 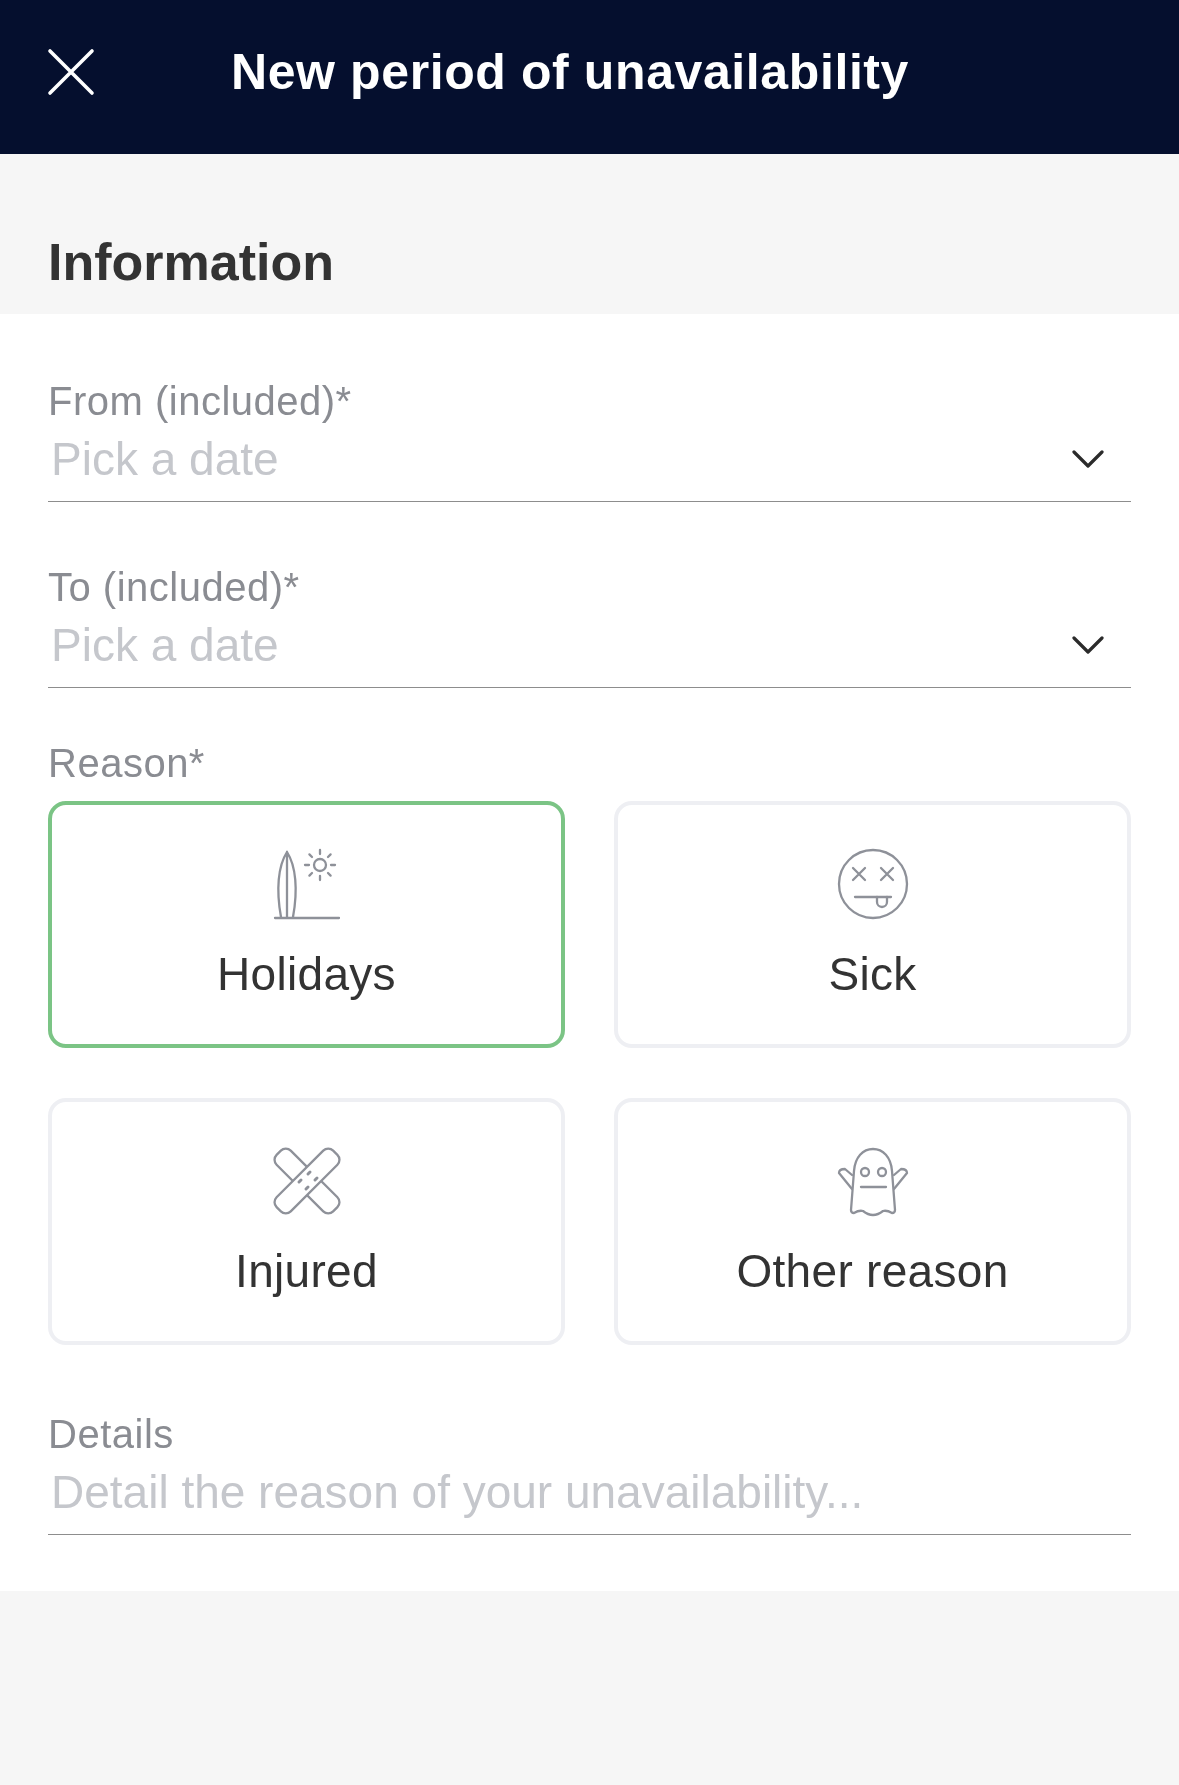 I want to click on field-label: Details, so click(x=111, y=1434).